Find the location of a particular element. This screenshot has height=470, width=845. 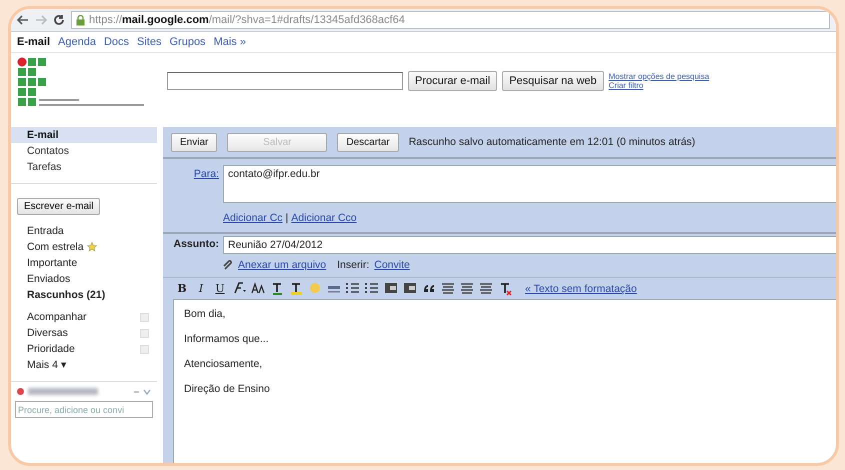

text-color-icon is located at coordinates (277, 288).